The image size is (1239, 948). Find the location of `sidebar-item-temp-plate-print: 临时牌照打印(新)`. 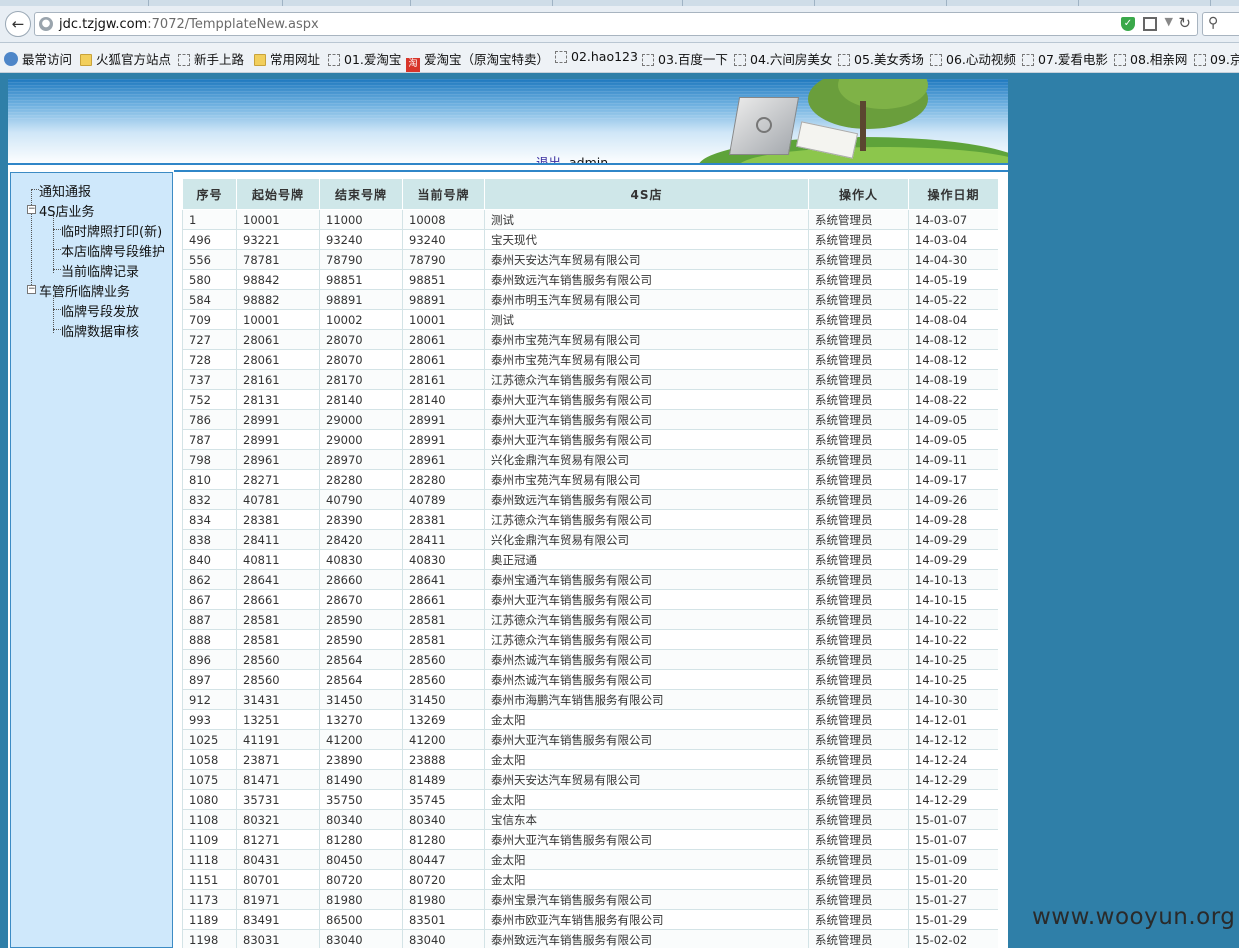

sidebar-item-temp-plate-print: 临时牌照打印(新) is located at coordinates (111, 230).